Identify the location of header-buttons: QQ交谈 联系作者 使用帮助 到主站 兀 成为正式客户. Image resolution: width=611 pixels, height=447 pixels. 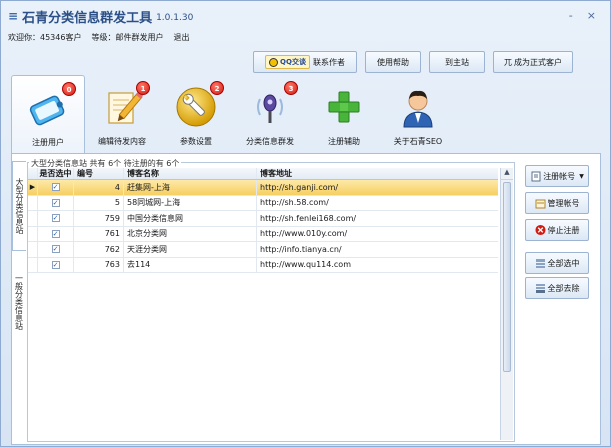
(413, 62).